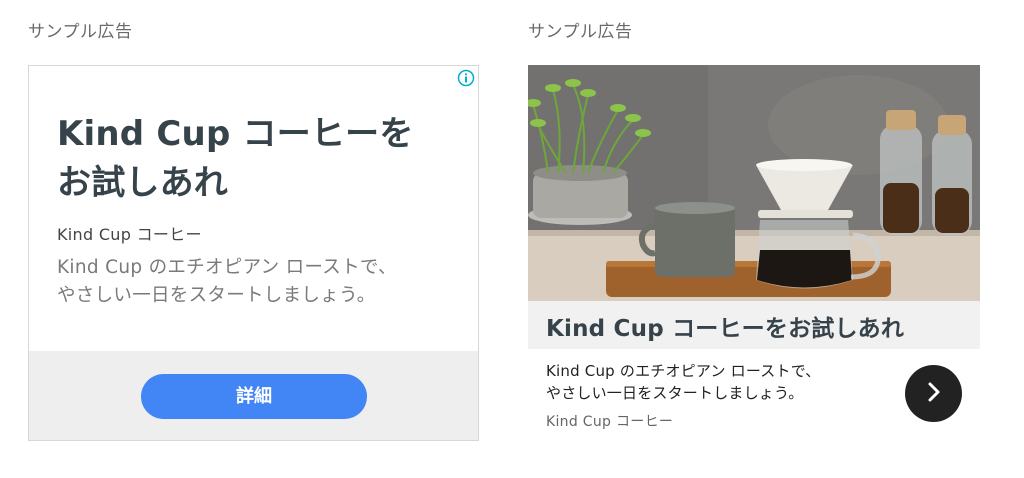 Image resolution: width=1024 pixels, height=478 pixels. I want to click on next-button, so click(933, 393).